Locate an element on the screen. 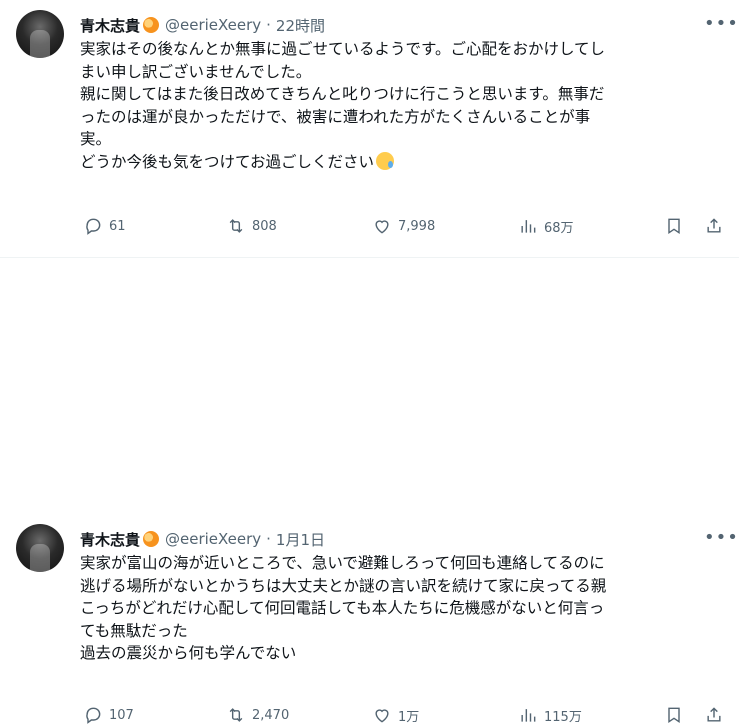  retweet-button: 2,470 is located at coordinates (257, 715).